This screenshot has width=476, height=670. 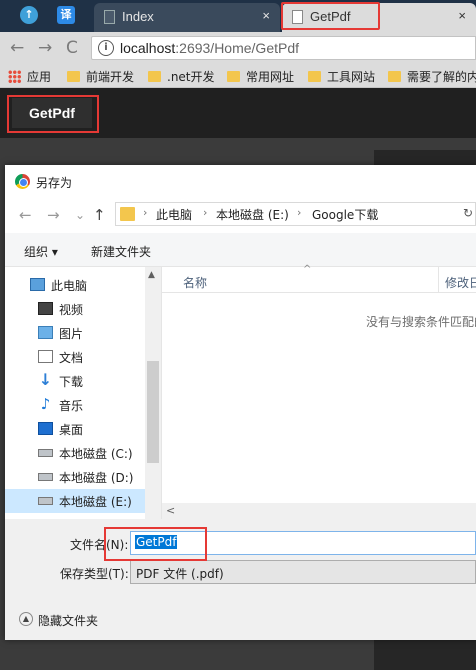 I want to click on path-breadcrumb: › 此电脑 › 本地磁盘 (E:) › Google下载 ↻, so click(x=295, y=214).